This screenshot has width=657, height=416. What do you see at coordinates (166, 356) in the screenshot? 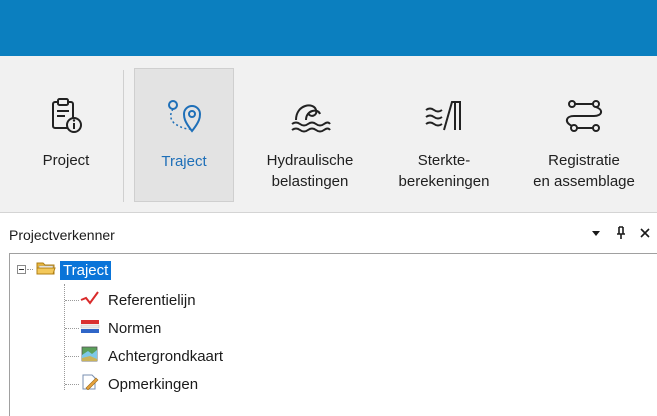
I see `tree-node-achtergrondkaart-label: Achtergrondkaart` at bounding box center [166, 356].